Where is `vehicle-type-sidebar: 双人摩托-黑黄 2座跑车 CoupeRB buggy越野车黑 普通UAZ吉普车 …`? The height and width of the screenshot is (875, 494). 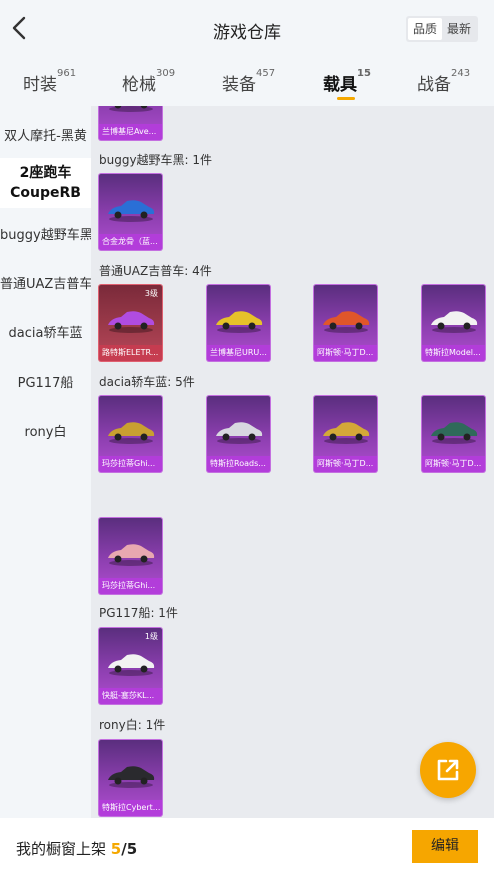 vehicle-type-sidebar: 双人摩托-黑黄 2座跑车 CoupeRB buggy越野车黑 普通UAZ吉普车 … is located at coordinates (45, 462).